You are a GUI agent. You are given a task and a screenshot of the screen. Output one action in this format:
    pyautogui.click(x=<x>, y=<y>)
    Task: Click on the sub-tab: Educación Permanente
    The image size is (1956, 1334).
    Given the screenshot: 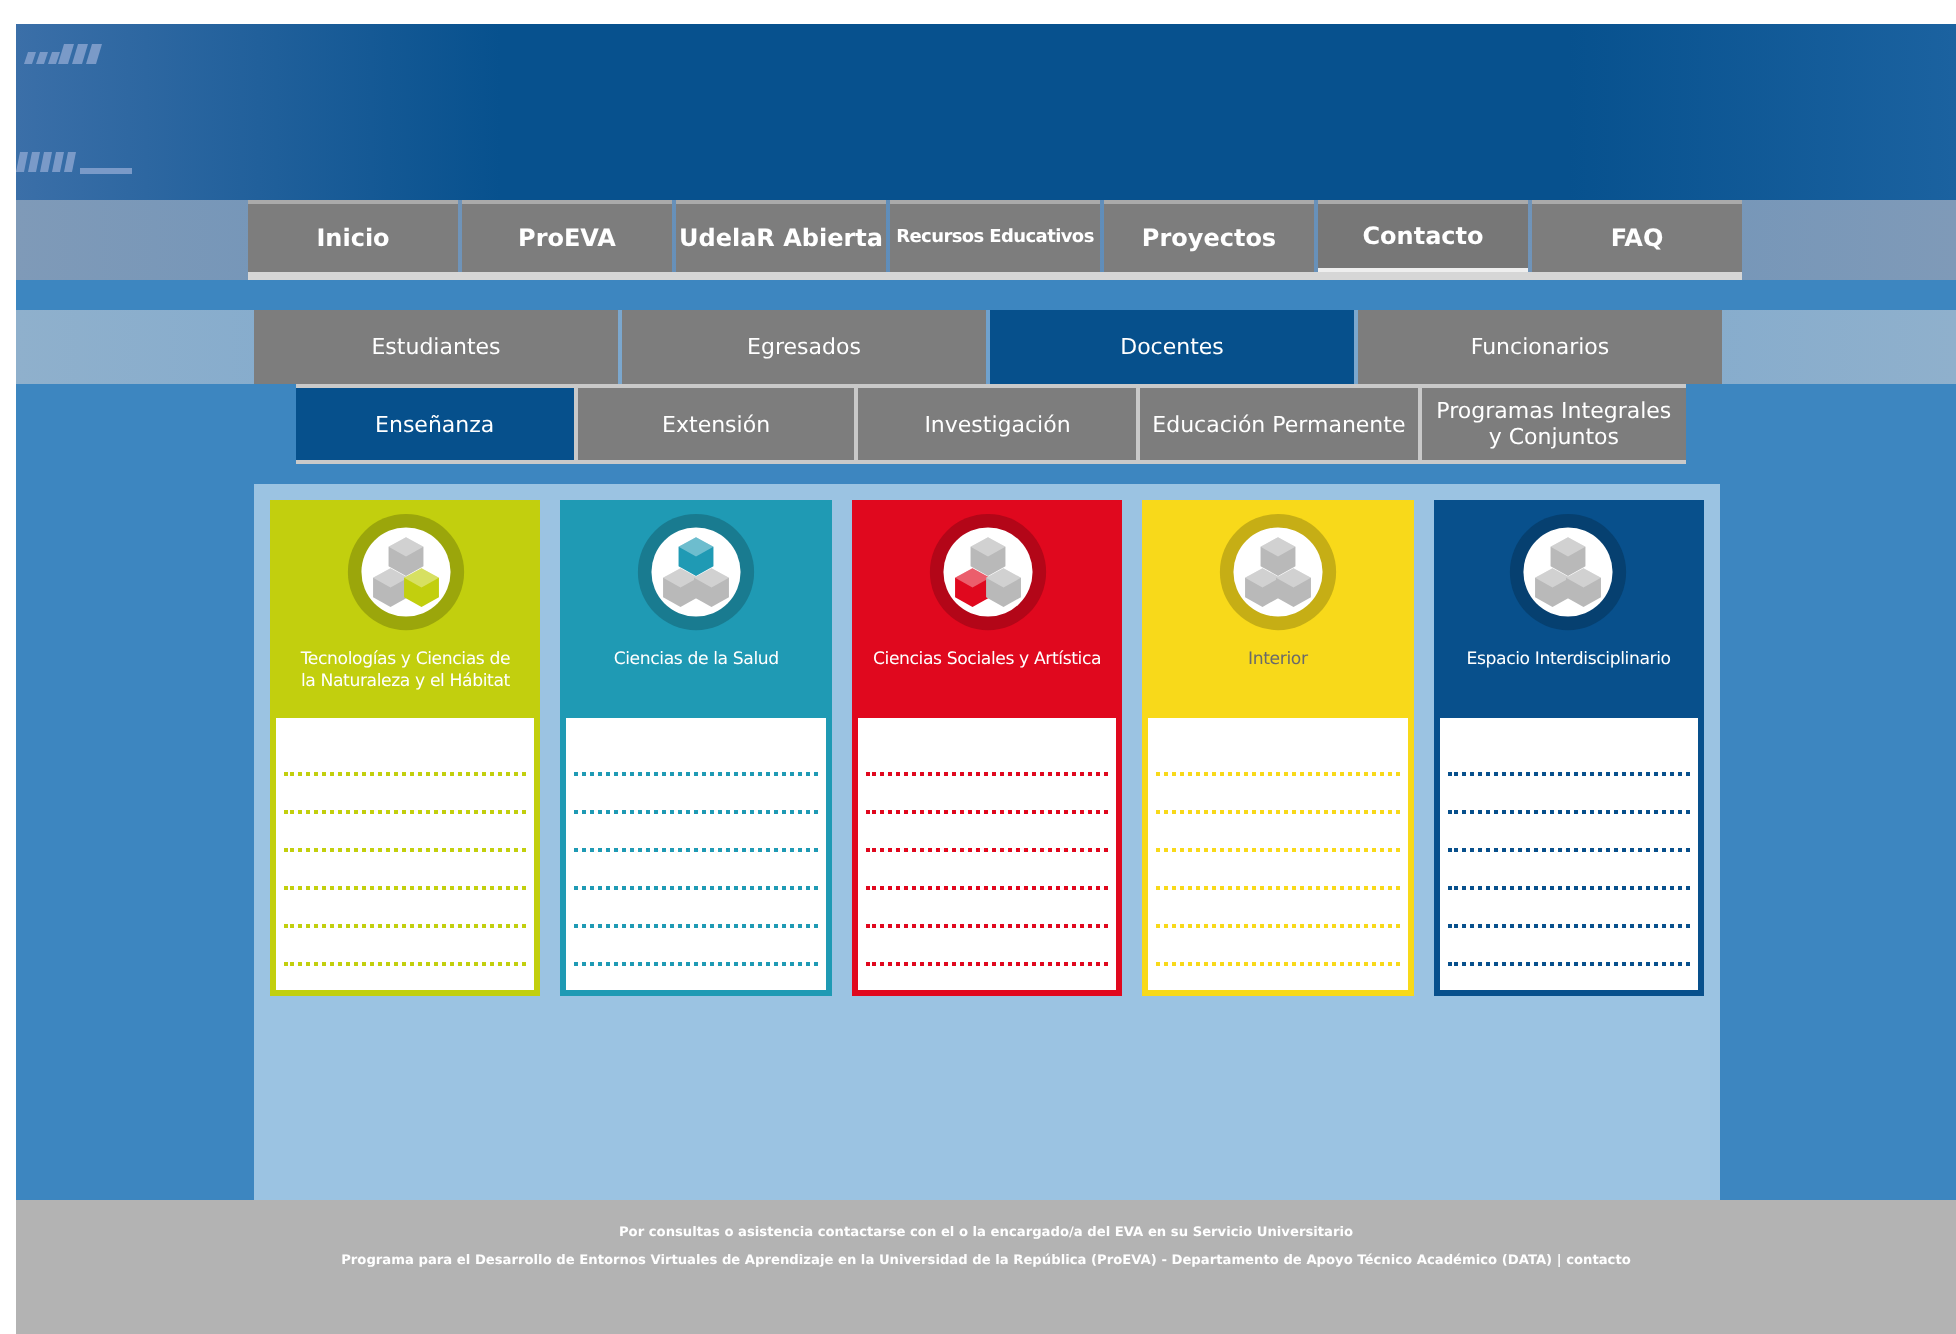 What is the action you would take?
    pyautogui.click(x=1279, y=424)
    